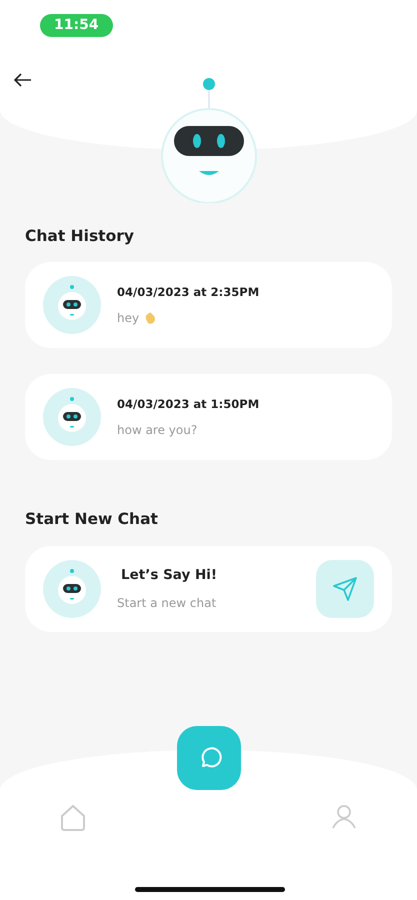 Image resolution: width=417 pixels, height=900 pixels. What do you see at coordinates (209, 758) in the screenshot?
I see `chat-button` at bounding box center [209, 758].